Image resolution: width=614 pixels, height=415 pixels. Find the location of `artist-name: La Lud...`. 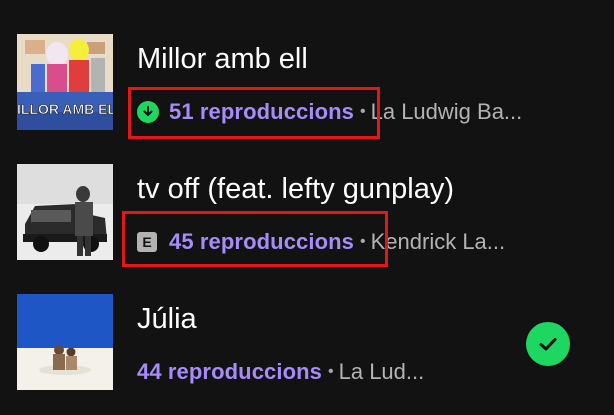

artist-name: La Lud... is located at coordinates (381, 371).